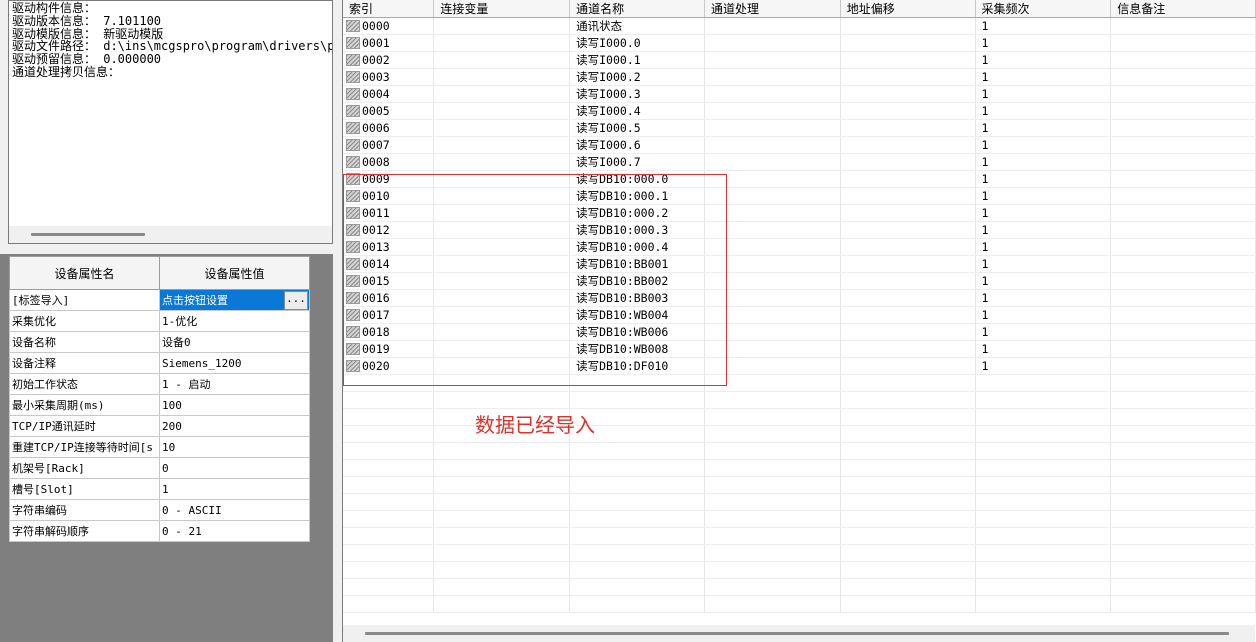 Image resolution: width=1256 pixels, height=642 pixels. What do you see at coordinates (772, 9) in the screenshot?
I see `column-header: 通道处理` at bounding box center [772, 9].